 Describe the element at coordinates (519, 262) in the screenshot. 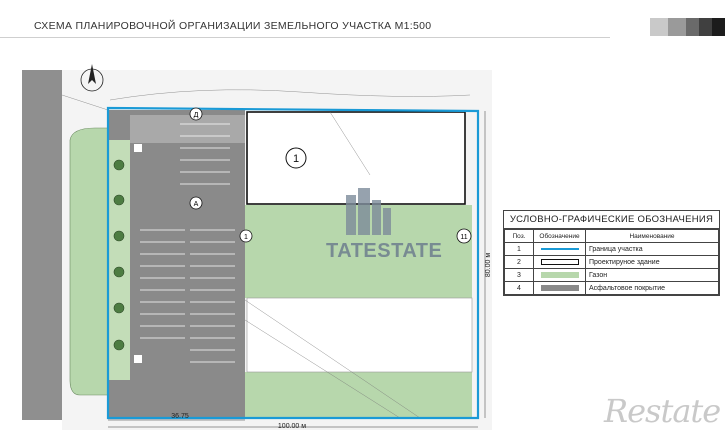

I see `legend-pos: 2` at that location.